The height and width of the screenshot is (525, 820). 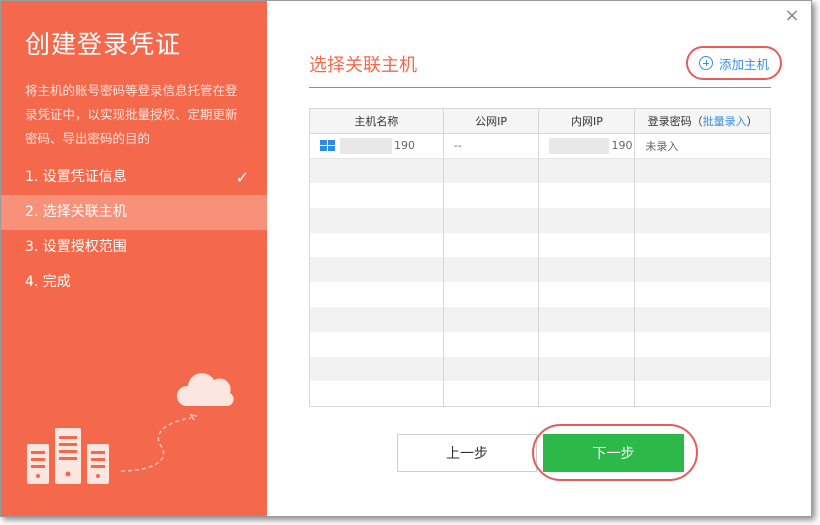 I want to click on private-ip-suffix: 190, so click(x=622, y=145).